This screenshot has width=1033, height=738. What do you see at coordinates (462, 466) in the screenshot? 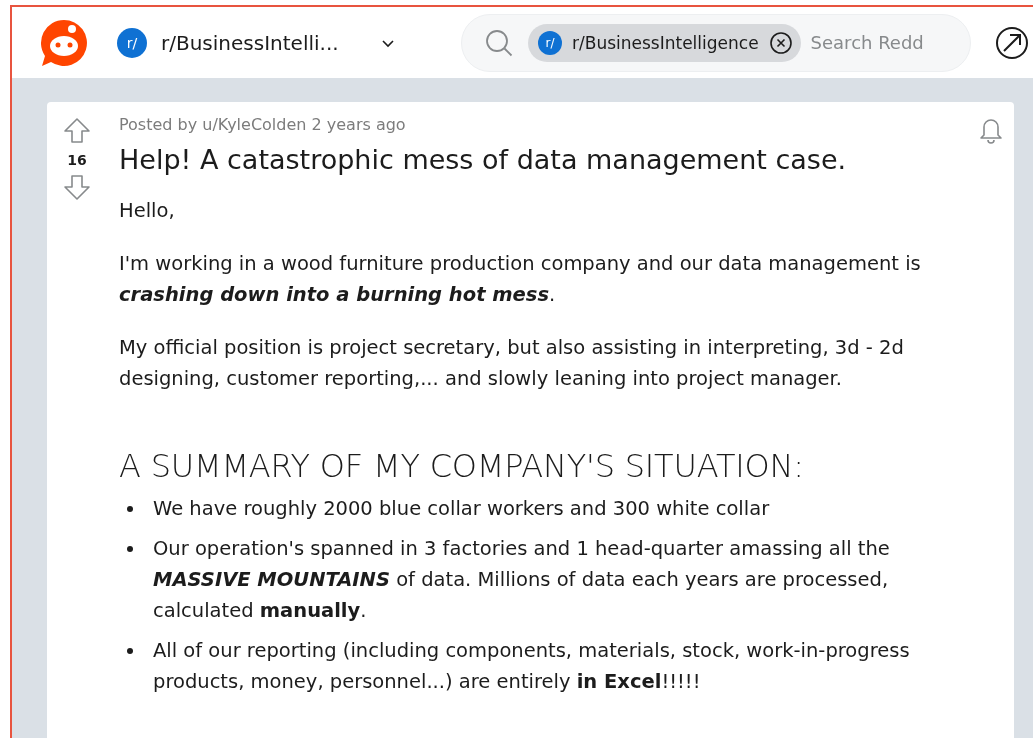
I see `section-heading: A SUMMARY OF MY COMPANY'S SITUATION:` at bounding box center [462, 466].